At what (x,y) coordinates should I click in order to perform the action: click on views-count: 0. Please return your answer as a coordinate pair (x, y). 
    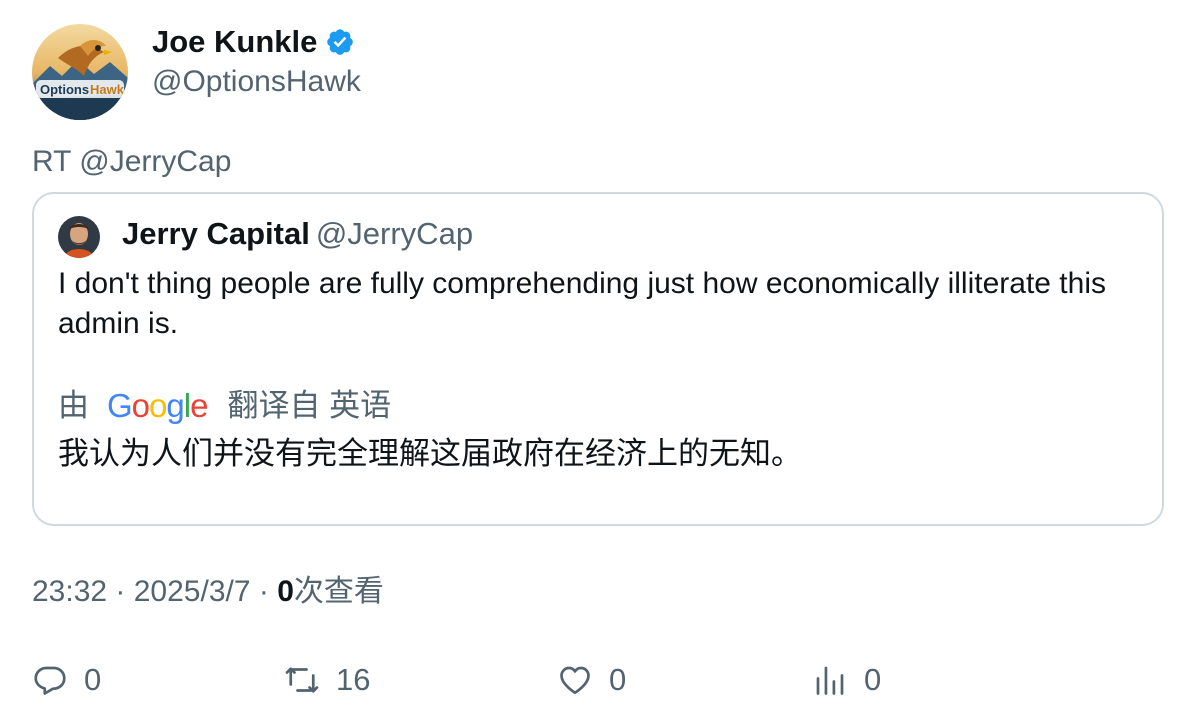
    Looking at the image, I should click on (285, 591).